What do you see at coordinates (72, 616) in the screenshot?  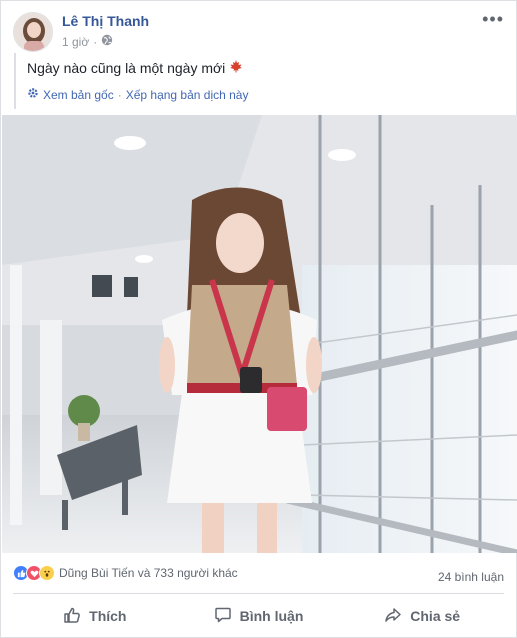 I see `thumbs-up-icon` at bounding box center [72, 616].